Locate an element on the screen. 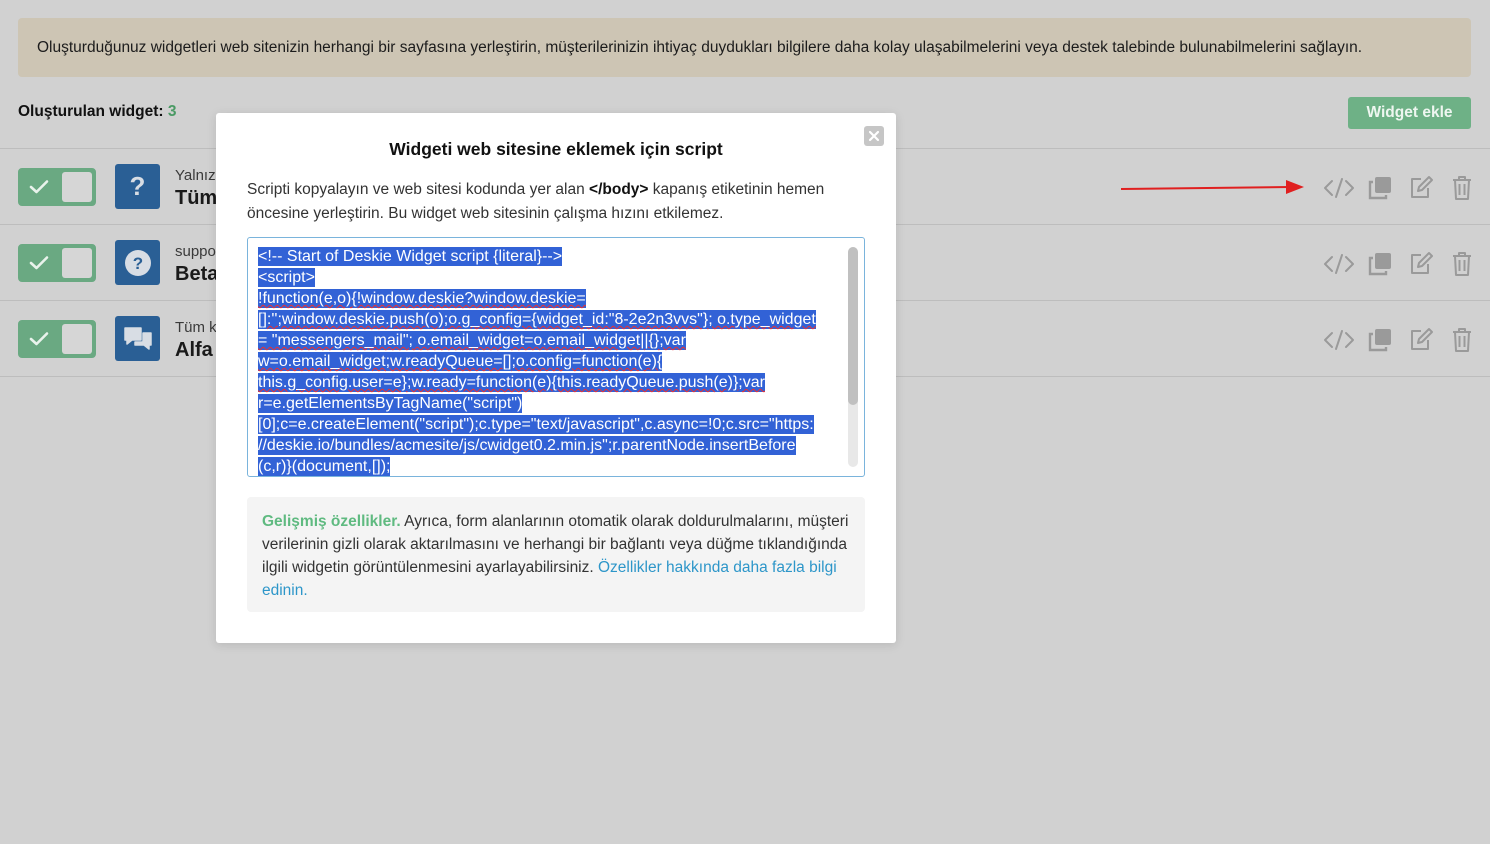 The image size is (1490, 844). code-line-text: r=e.getElementsByTagName("script") is located at coordinates (390, 403).